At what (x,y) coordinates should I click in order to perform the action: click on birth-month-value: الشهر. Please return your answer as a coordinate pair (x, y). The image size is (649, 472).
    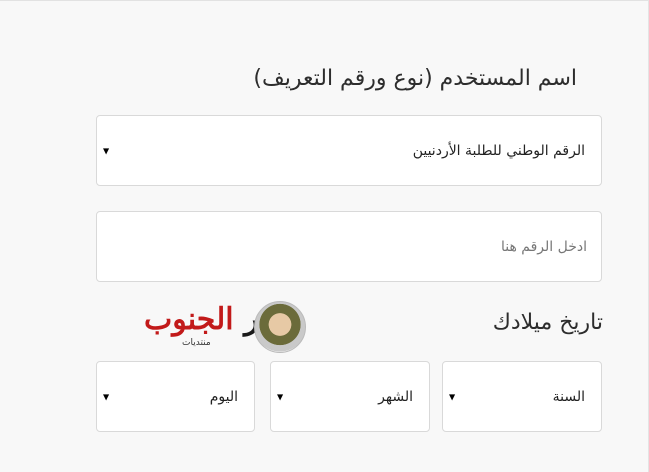
    Looking at the image, I should click on (395, 396).